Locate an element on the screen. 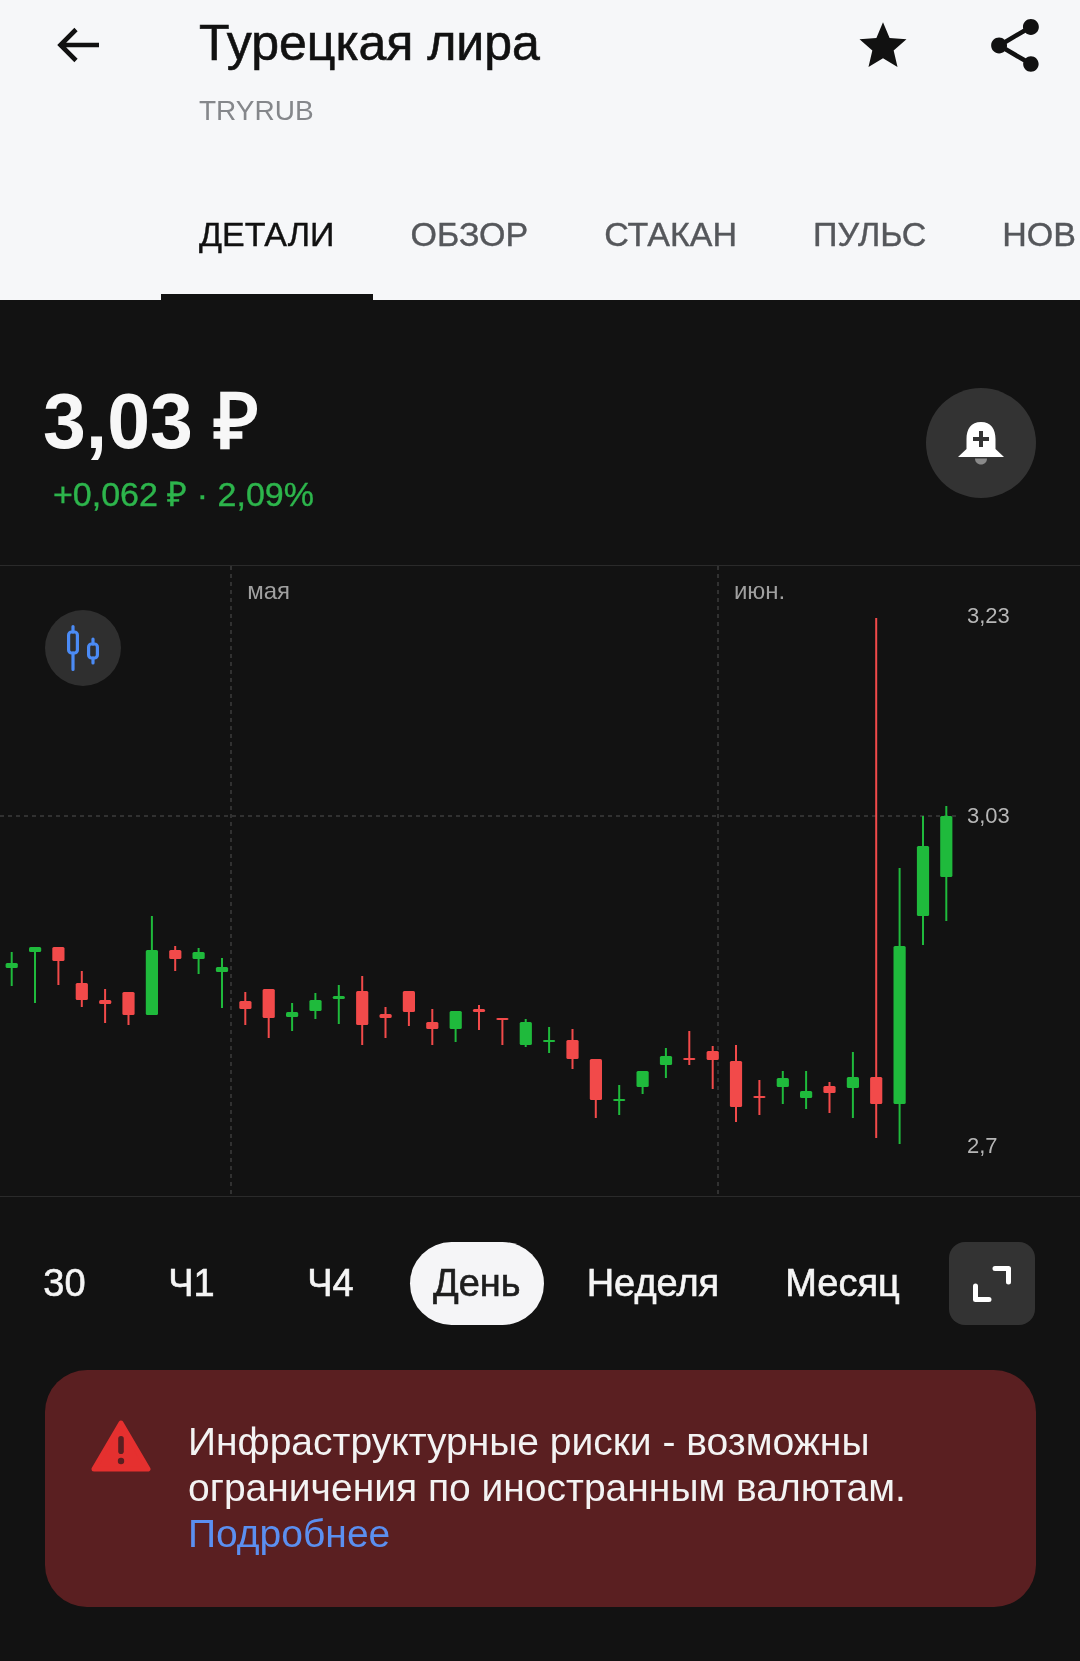 This screenshot has width=1080, height=1661. tab: ПУЛЬС is located at coordinates (869, 257).